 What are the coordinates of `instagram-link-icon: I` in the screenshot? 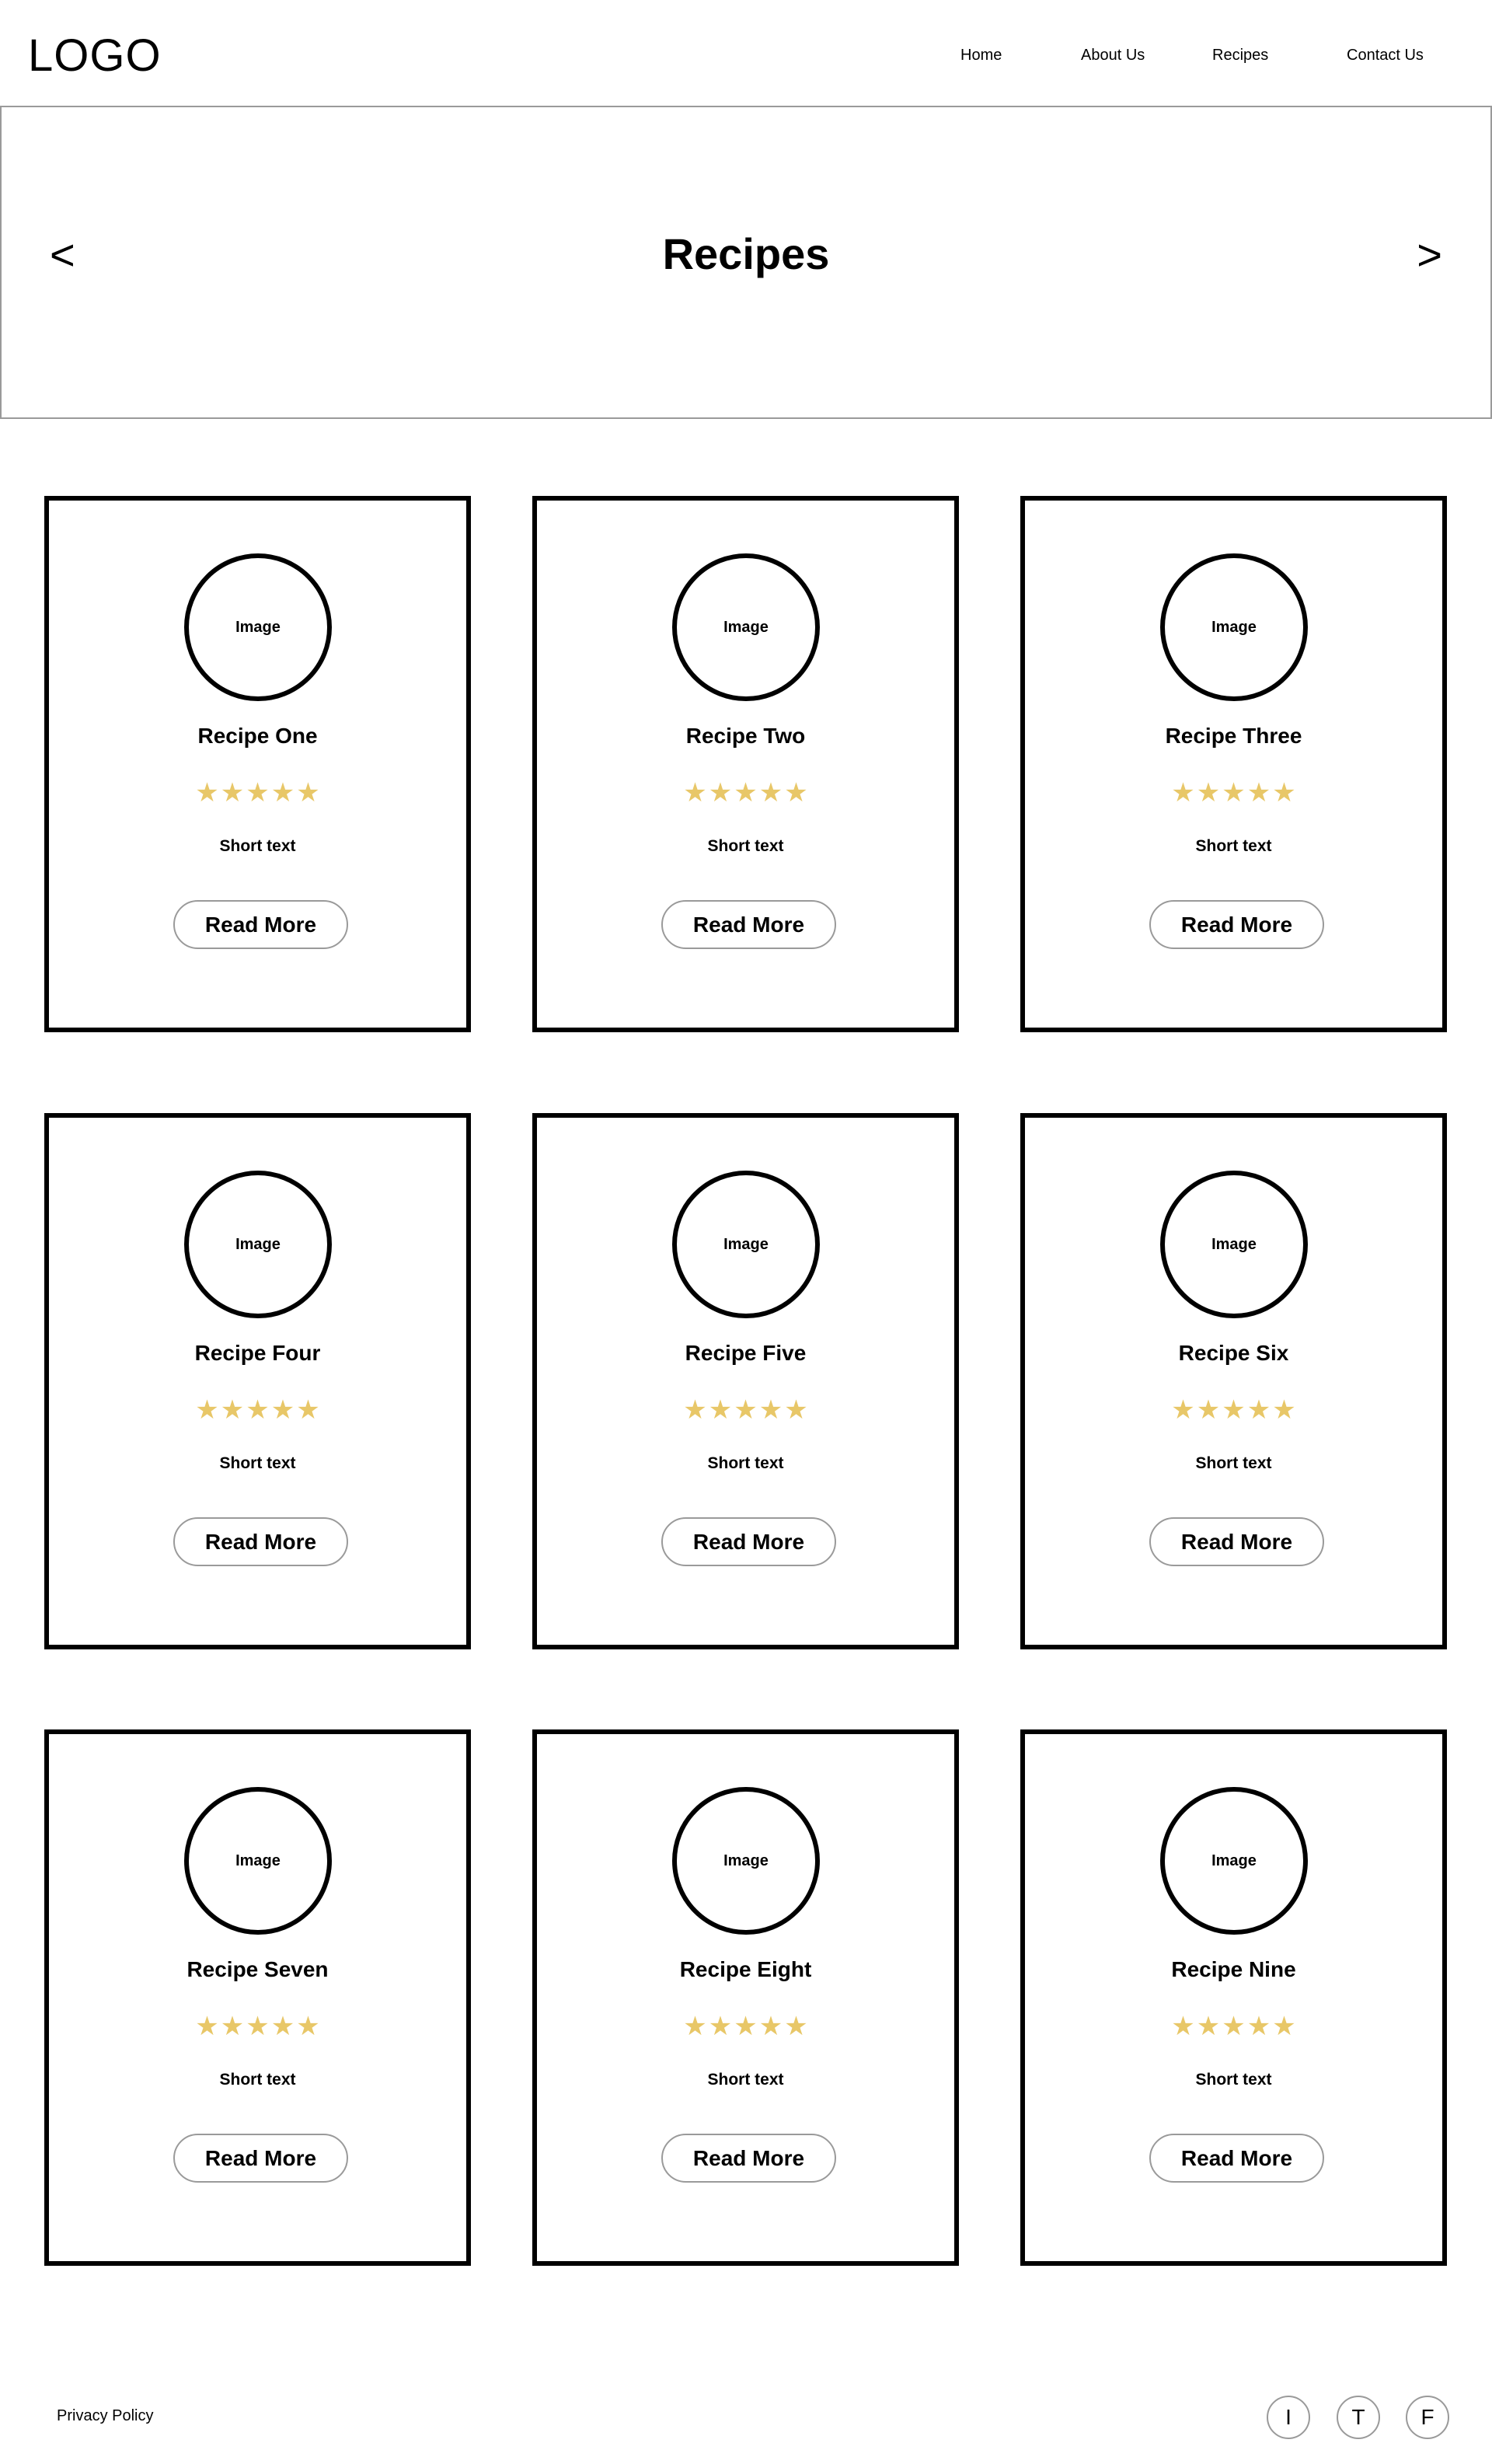 It's located at (1288, 2418).